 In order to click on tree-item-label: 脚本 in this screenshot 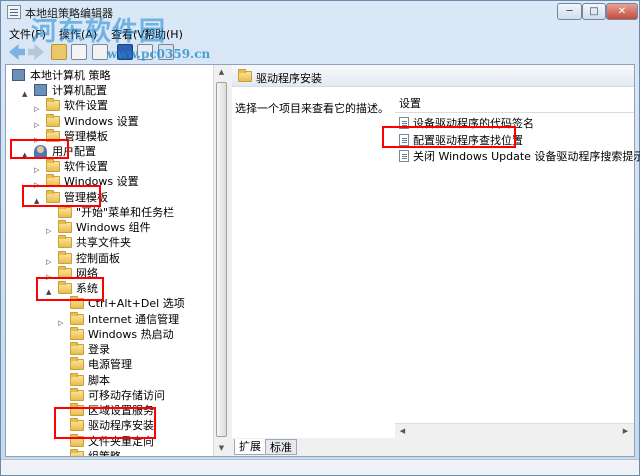, I will do `click(99, 380)`.